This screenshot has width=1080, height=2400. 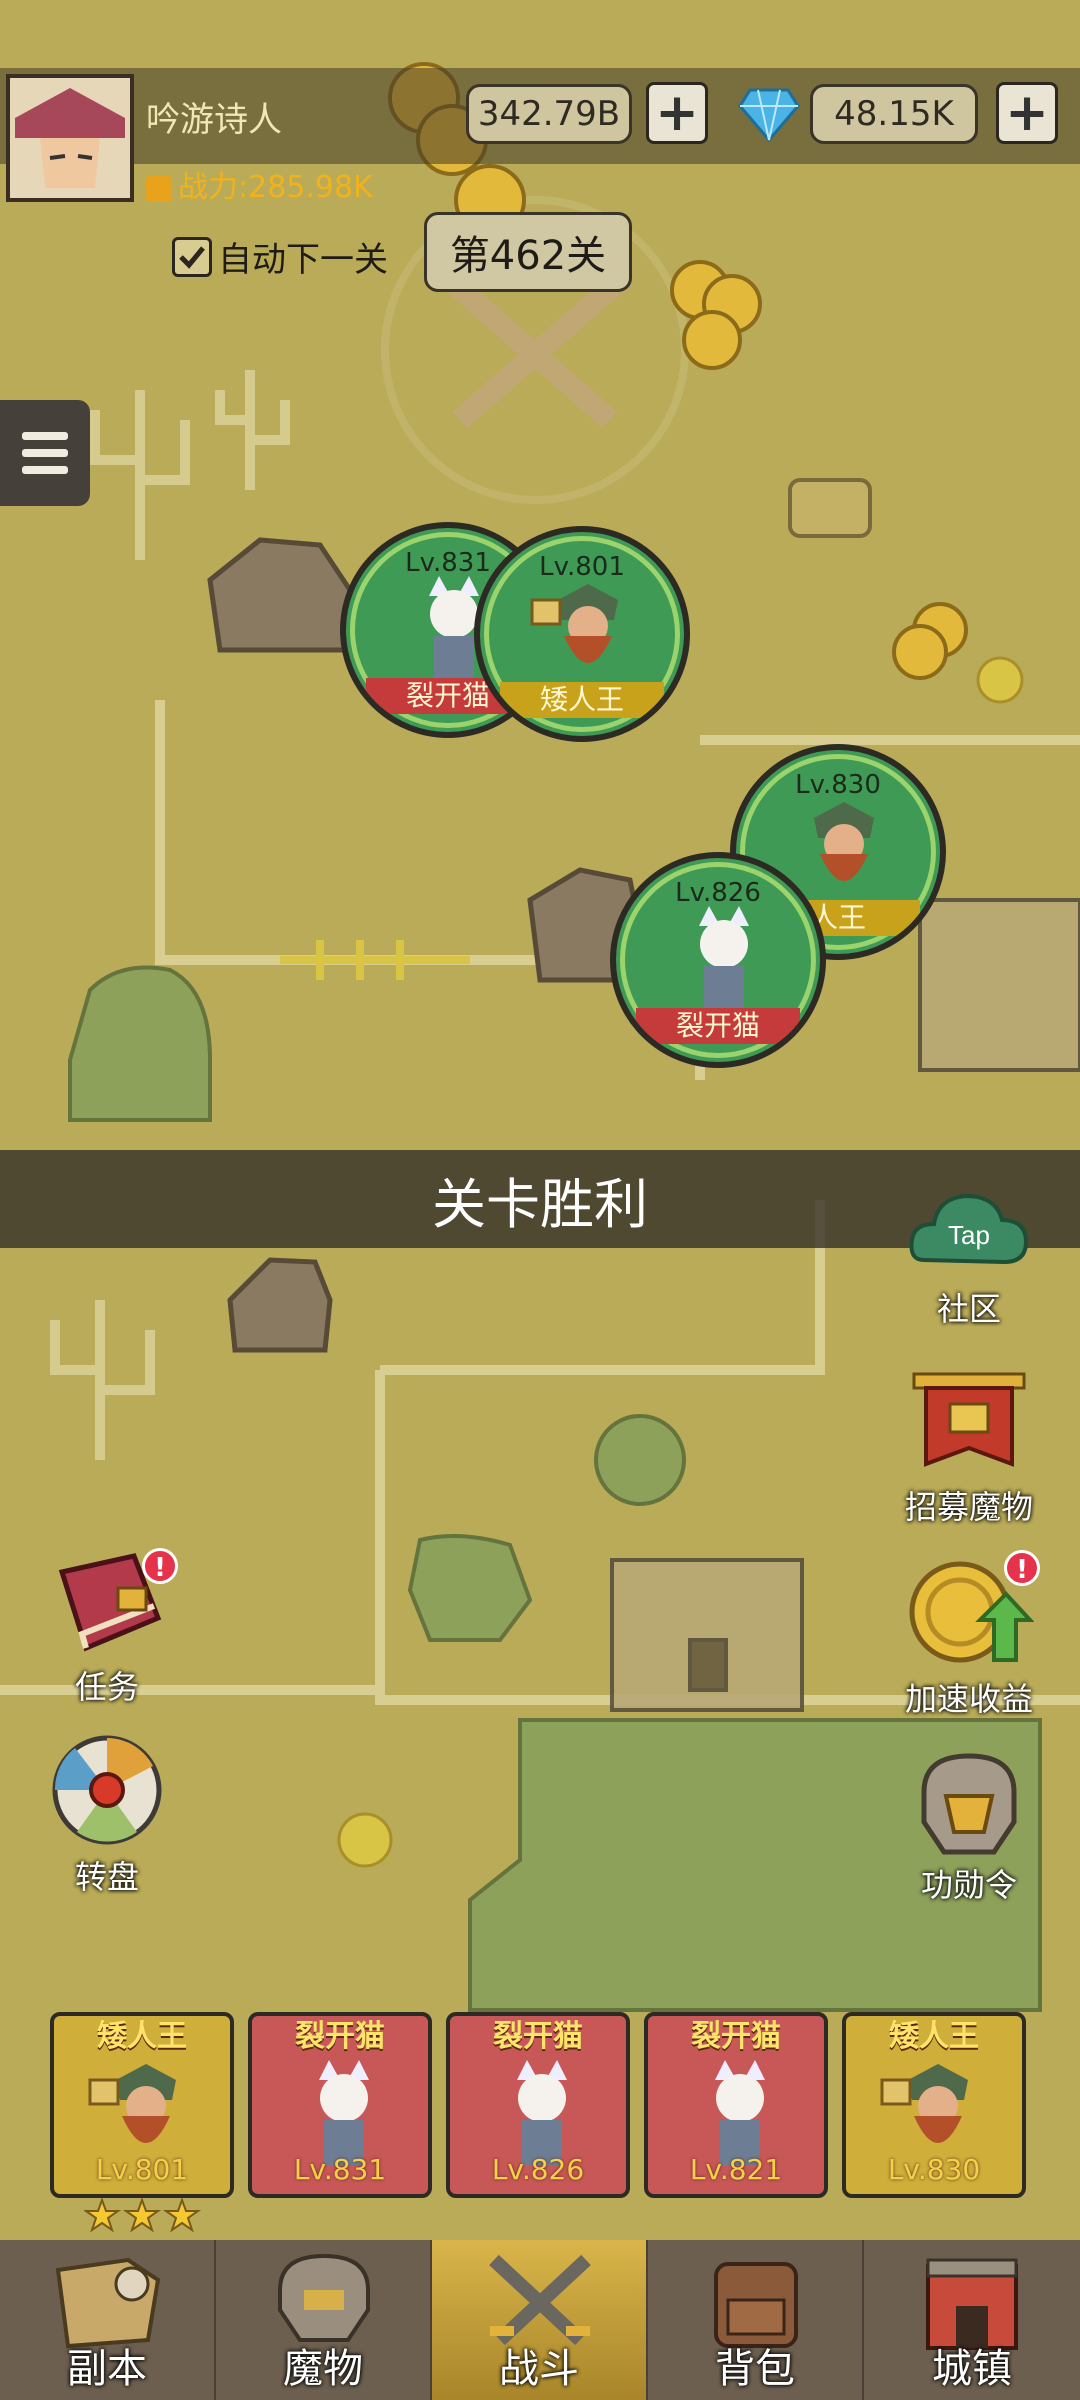 I want to click on tap-cloud-icon: Tap, so click(x=969, y=1229).